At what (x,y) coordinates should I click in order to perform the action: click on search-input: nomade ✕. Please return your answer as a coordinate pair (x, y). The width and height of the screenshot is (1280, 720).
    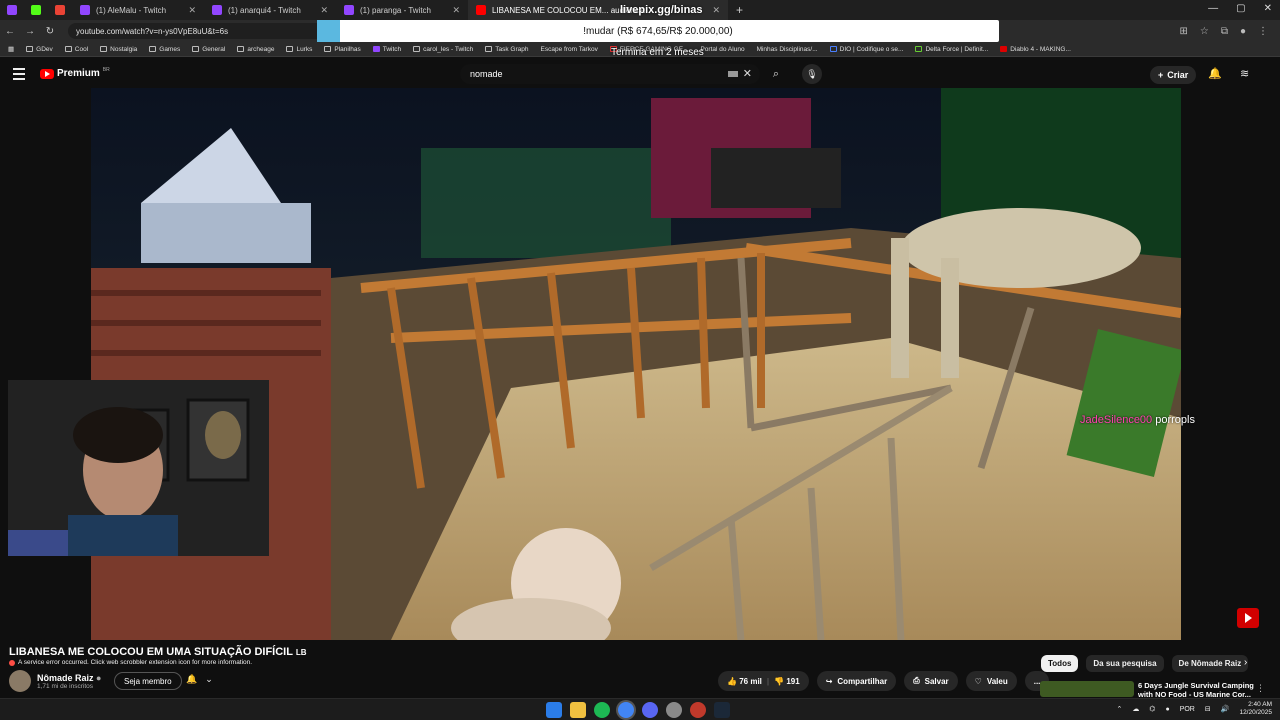
    Looking at the image, I should click on (610, 74).